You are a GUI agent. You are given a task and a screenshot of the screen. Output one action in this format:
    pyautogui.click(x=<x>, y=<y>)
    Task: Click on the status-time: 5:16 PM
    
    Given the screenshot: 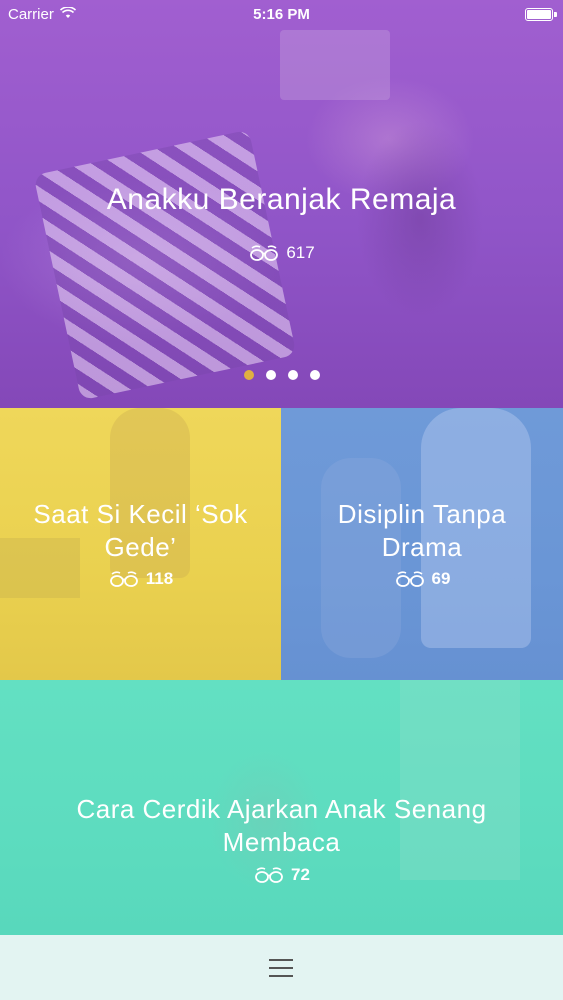 What is the action you would take?
    pyautogui.click(x=281, y=14)
    